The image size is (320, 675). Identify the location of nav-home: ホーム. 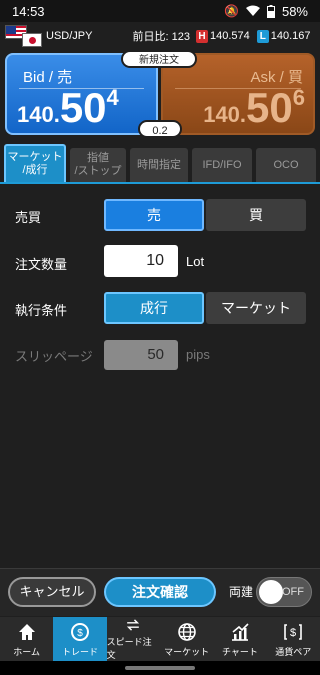
(26, 639).